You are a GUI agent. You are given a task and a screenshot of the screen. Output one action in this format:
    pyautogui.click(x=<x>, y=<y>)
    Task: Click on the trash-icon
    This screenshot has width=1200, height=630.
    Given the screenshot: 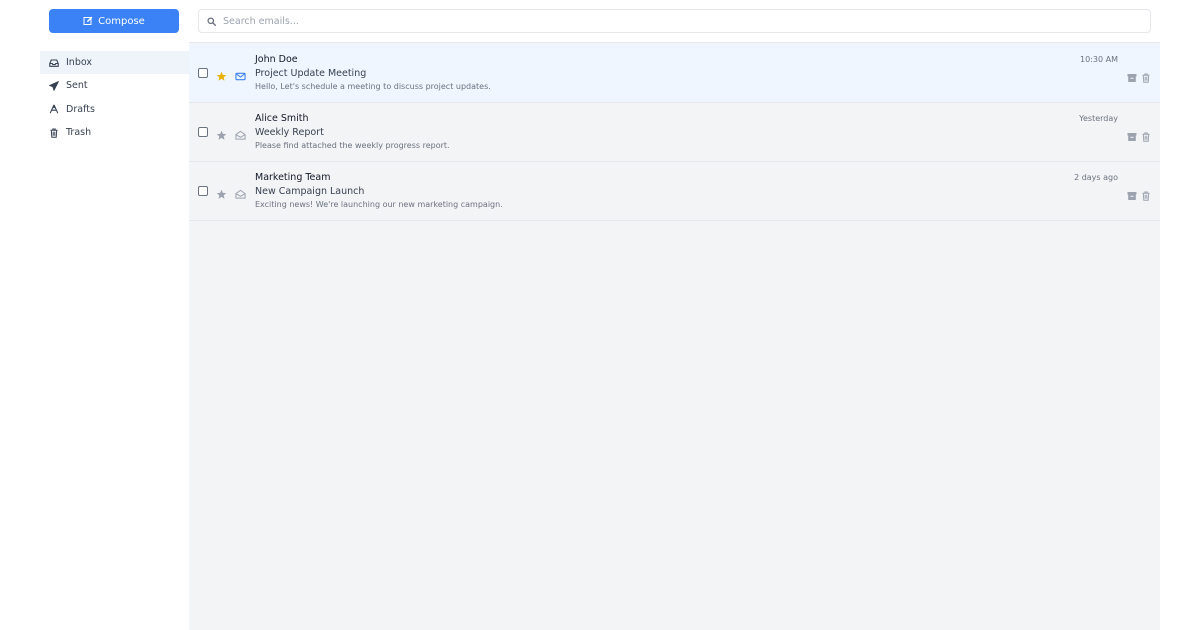 What is the action you would take?
    pyautogui.click(x=54, y=133)
    